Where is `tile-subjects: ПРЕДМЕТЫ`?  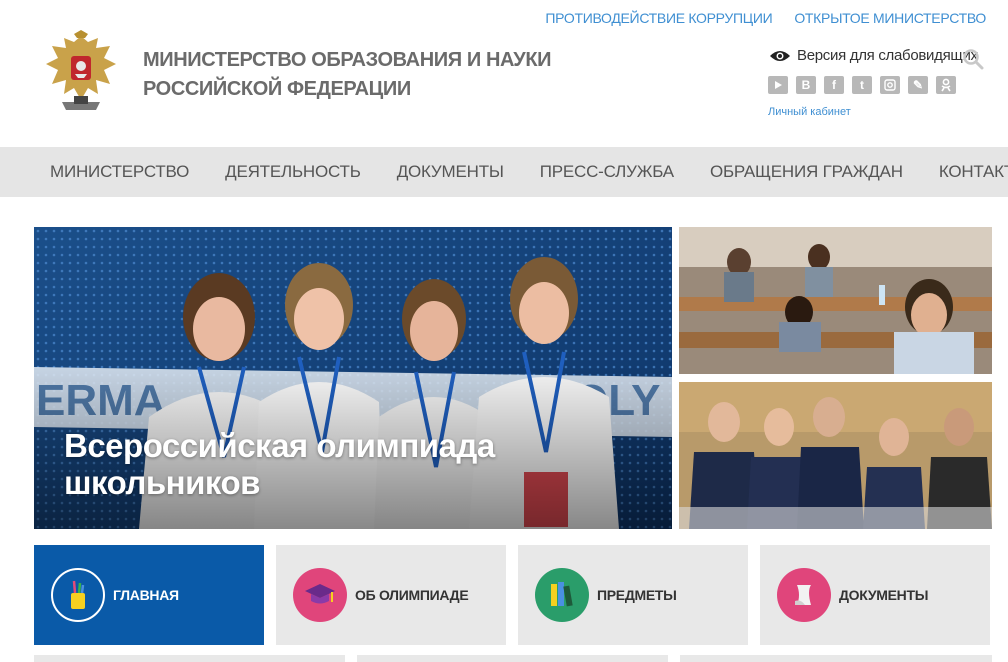
tile-subjects: ПРЕДМЕТЫ is located at coordinates (633, 595).